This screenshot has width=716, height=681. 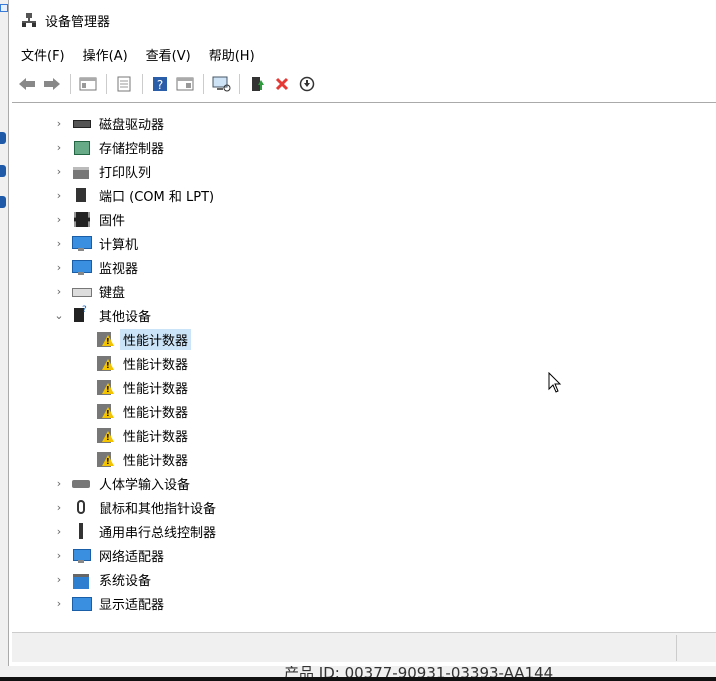 I want to click on other-devices-icon: ?, so click(x=81, y=314).